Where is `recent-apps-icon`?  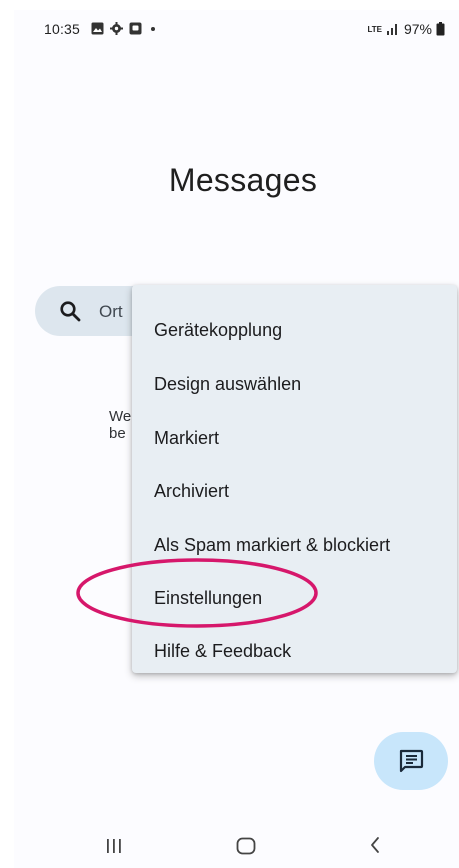
recent-apps-icon is located at coordinates (114, 846).